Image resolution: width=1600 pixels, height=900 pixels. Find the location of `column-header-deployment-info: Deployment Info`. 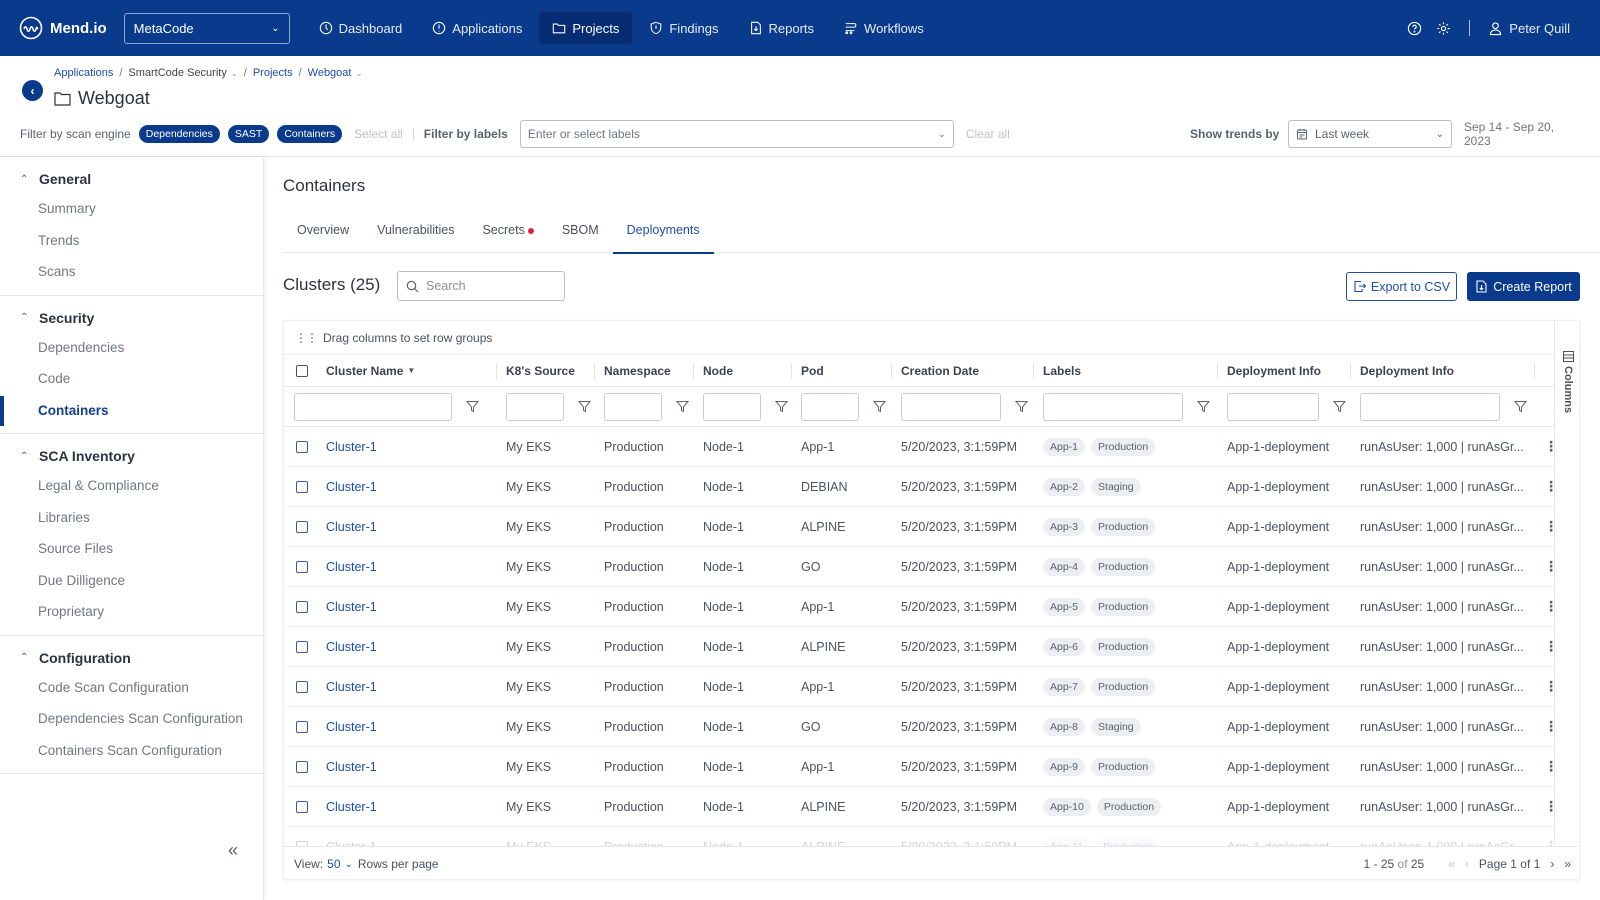

column-header-deployment-info: Deployment Info is located at coordinates (1283, 370).